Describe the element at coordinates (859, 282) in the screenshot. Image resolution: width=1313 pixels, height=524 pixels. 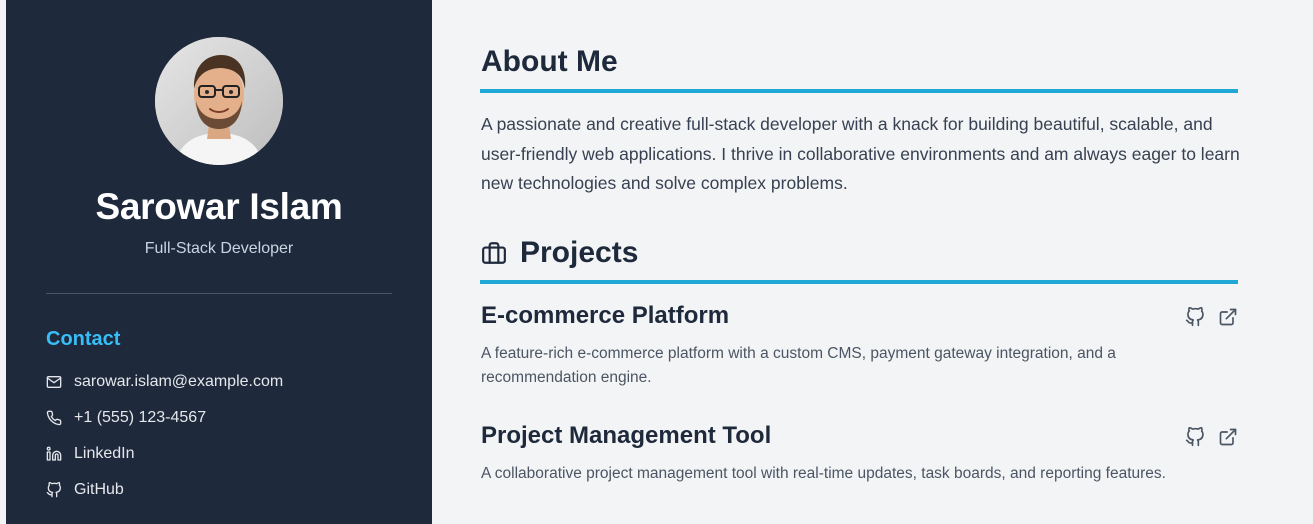
I see `projects-rule` at that location.